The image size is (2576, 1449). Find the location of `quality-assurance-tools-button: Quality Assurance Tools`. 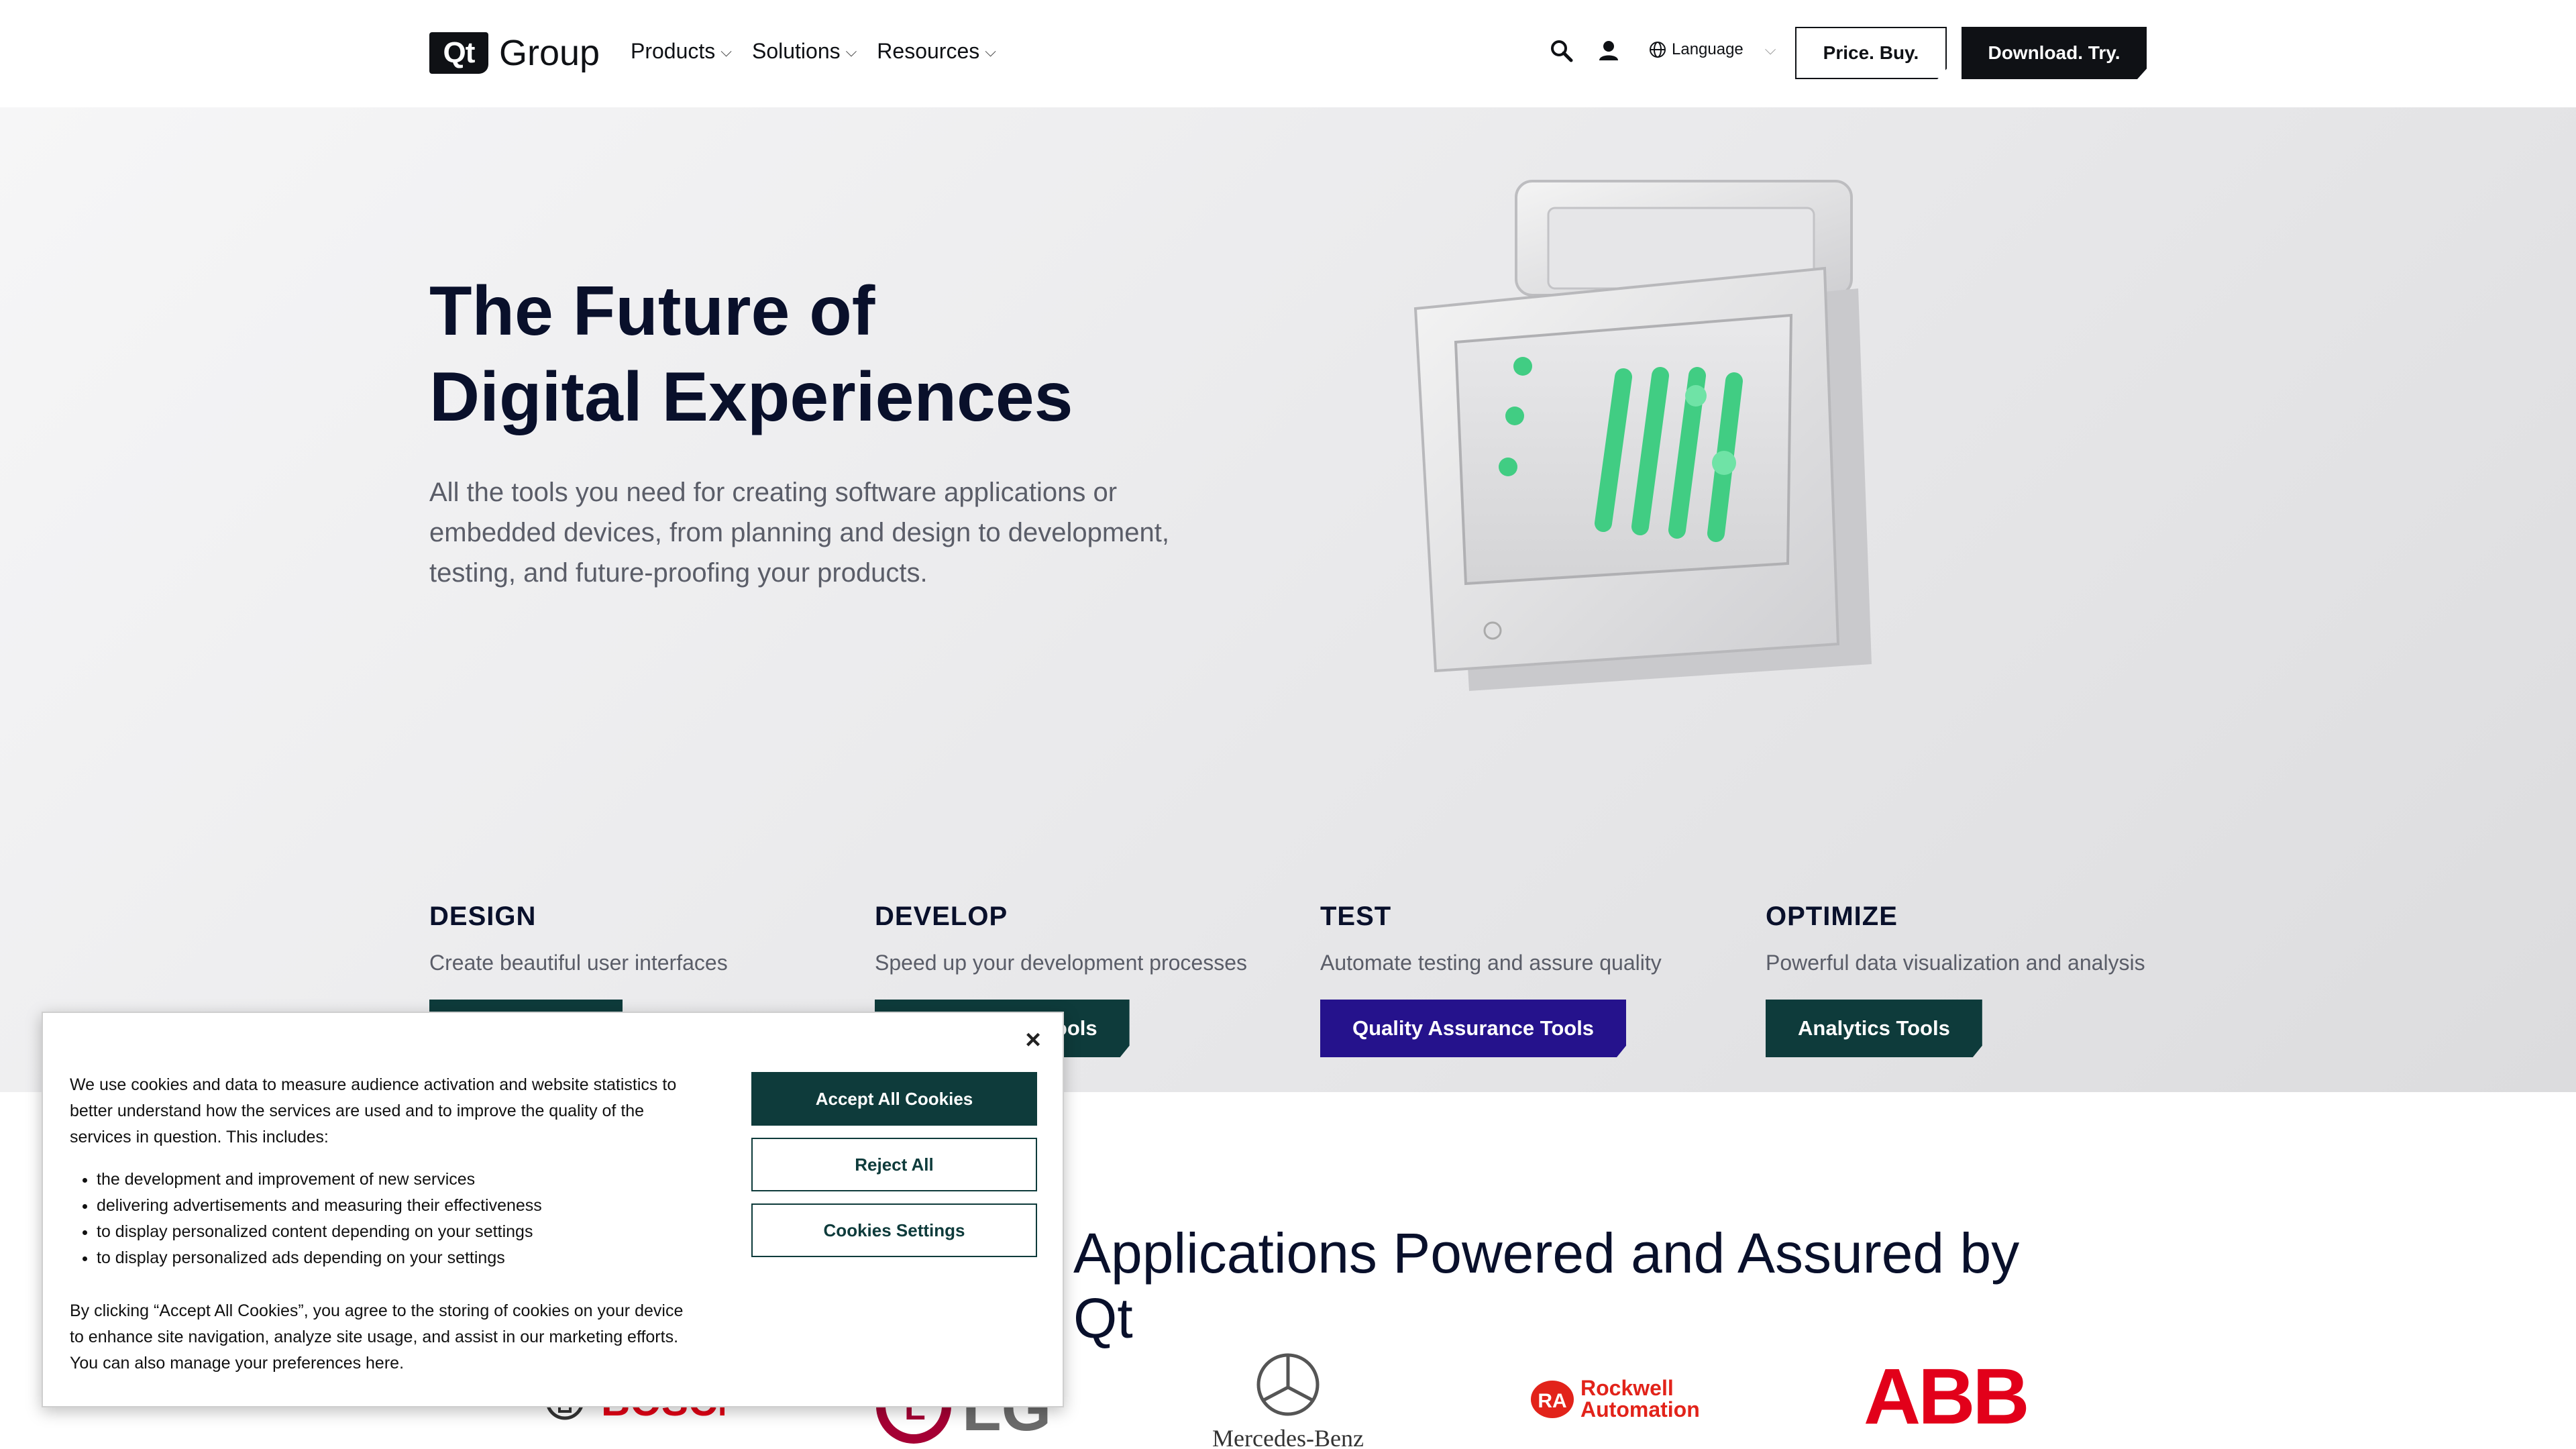

quality-assurance-tools-button: Quality Assurance Tools is located at coordinates (1473, 1028).